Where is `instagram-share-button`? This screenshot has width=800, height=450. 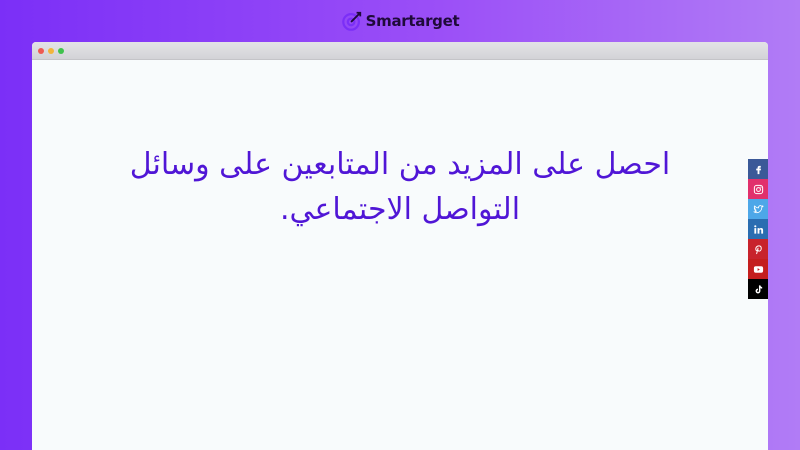
instagram-share-button is located at coordinates (758, 189).